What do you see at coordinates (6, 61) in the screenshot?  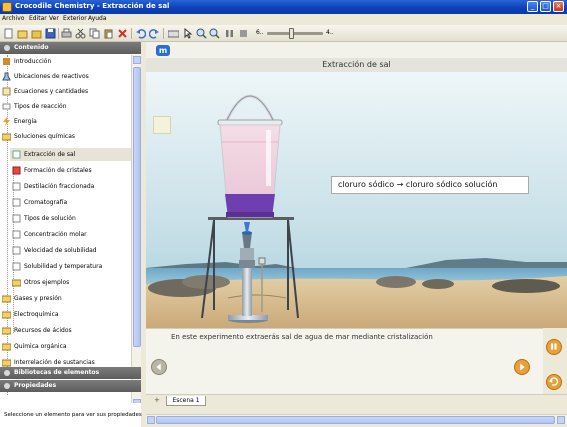 I see `book-icon` at bounding box center [6, 61].